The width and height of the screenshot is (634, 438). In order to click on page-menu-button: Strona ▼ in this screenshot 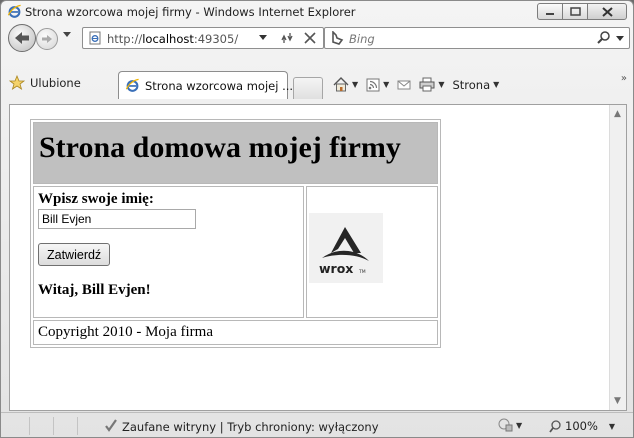, I will do `click(475, 85)`.